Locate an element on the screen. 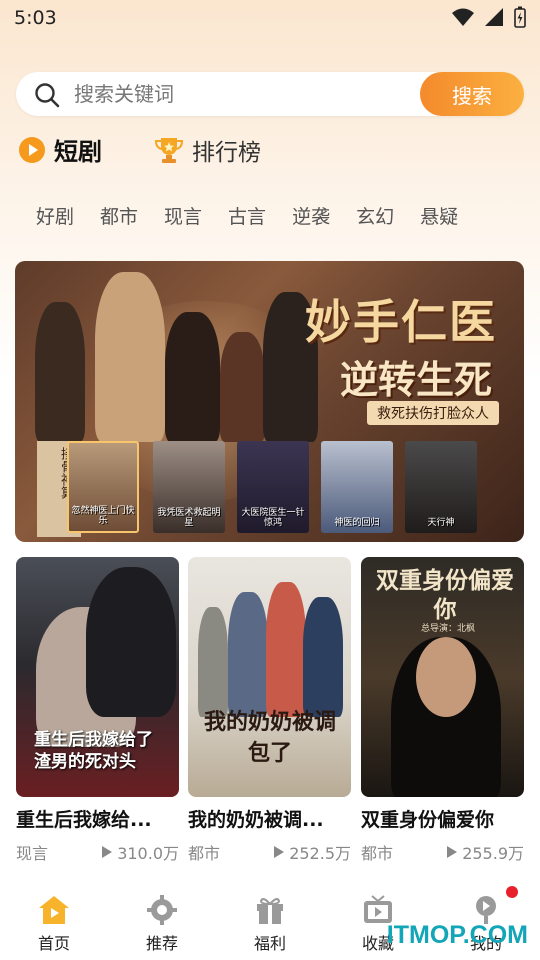 The width and height of the screenshot is (540, 960). category-item: 悬疑 is located at coordinates (439, 215).